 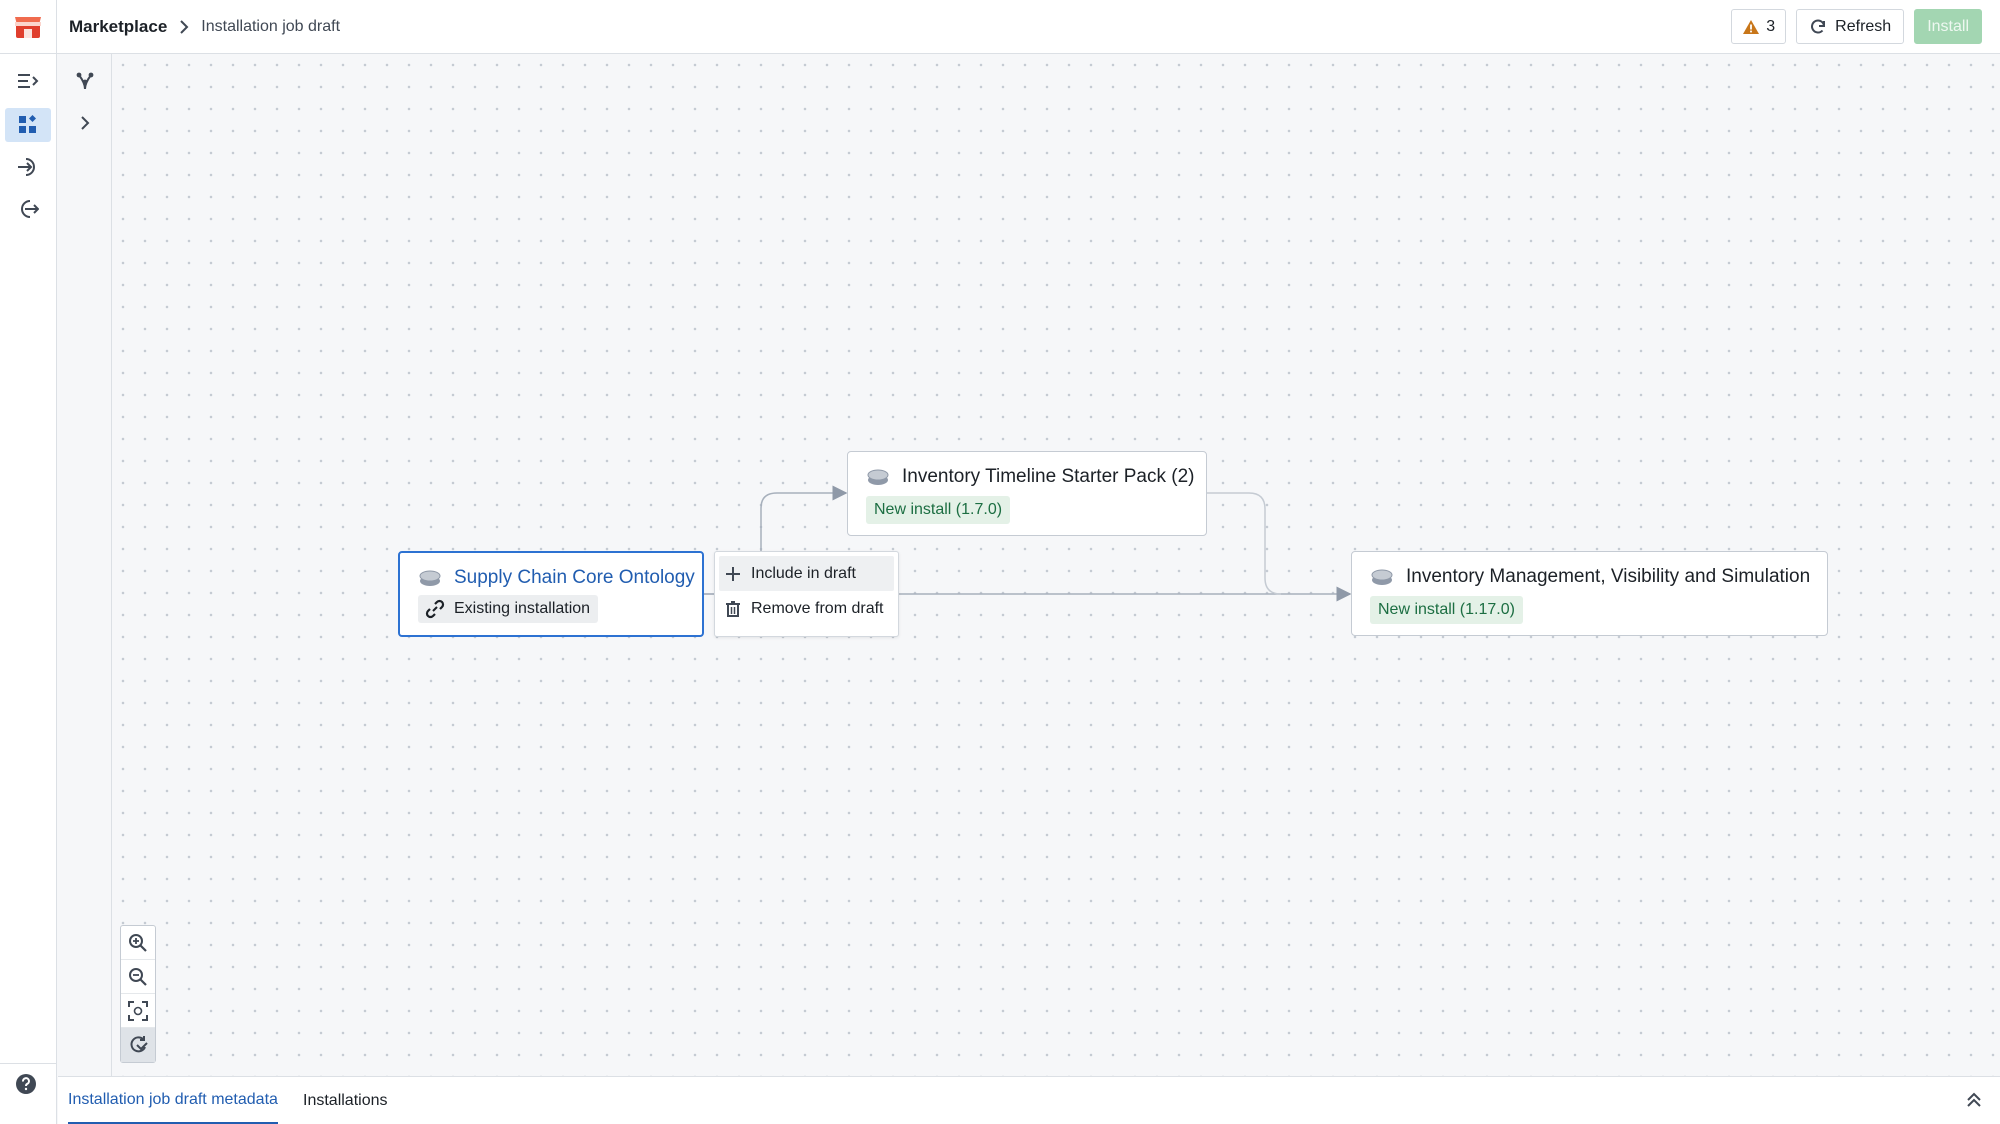 I want to click on inputs-button, so click(x=28, y=167).